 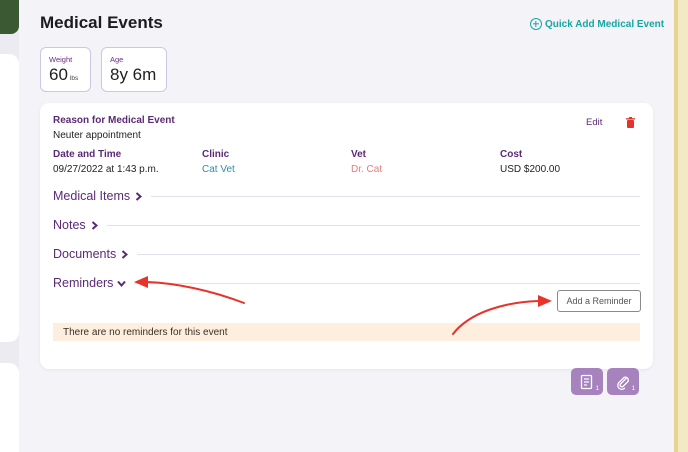 What do you see at coordinates (133, 74) in the screenshot?
I see `age-value: 8y 6m` at bounding box center [133, 74].